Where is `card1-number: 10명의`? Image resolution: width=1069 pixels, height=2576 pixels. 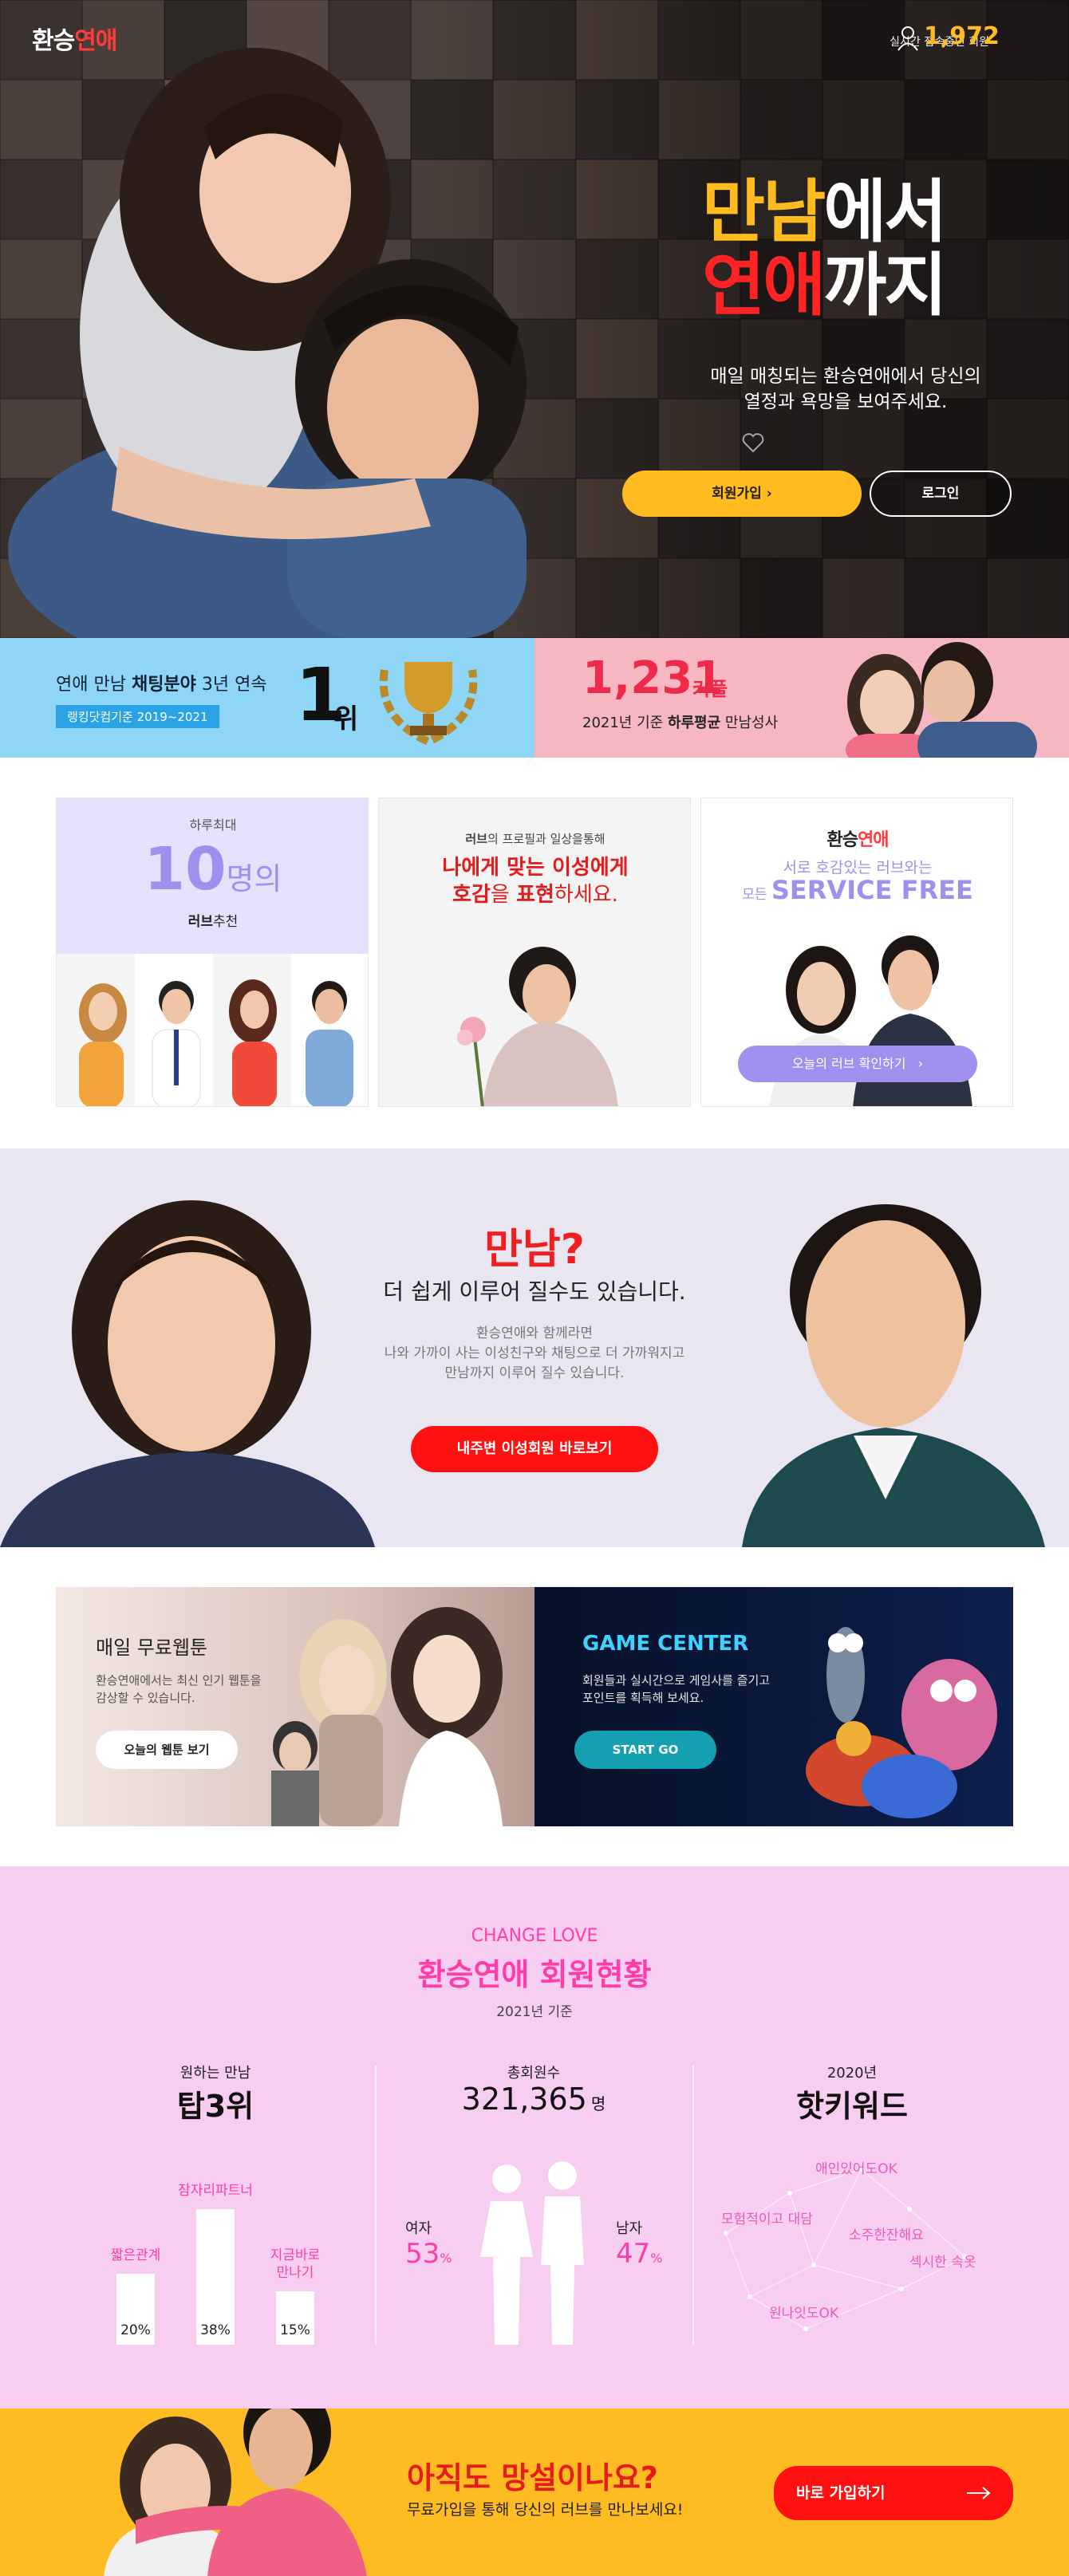 card1-number: 10명의 is located at coordinates (212, 869).